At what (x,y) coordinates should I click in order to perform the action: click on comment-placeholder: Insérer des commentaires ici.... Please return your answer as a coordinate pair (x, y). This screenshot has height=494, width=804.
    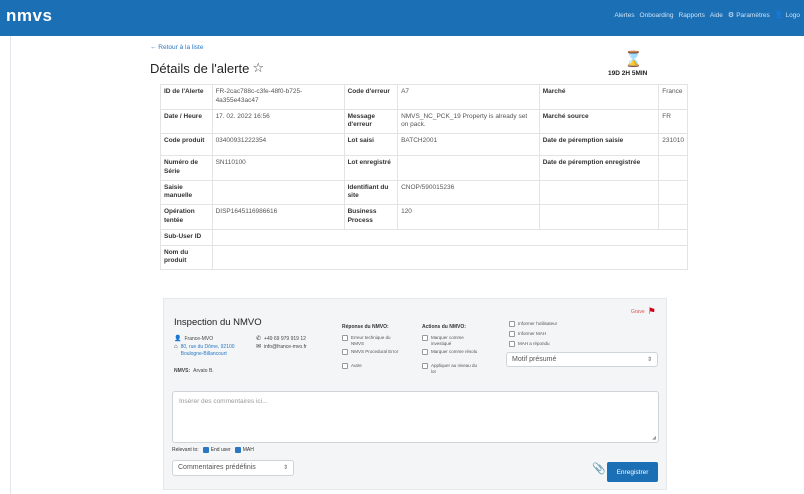
    Looking at the image, I should click on (223, 401).